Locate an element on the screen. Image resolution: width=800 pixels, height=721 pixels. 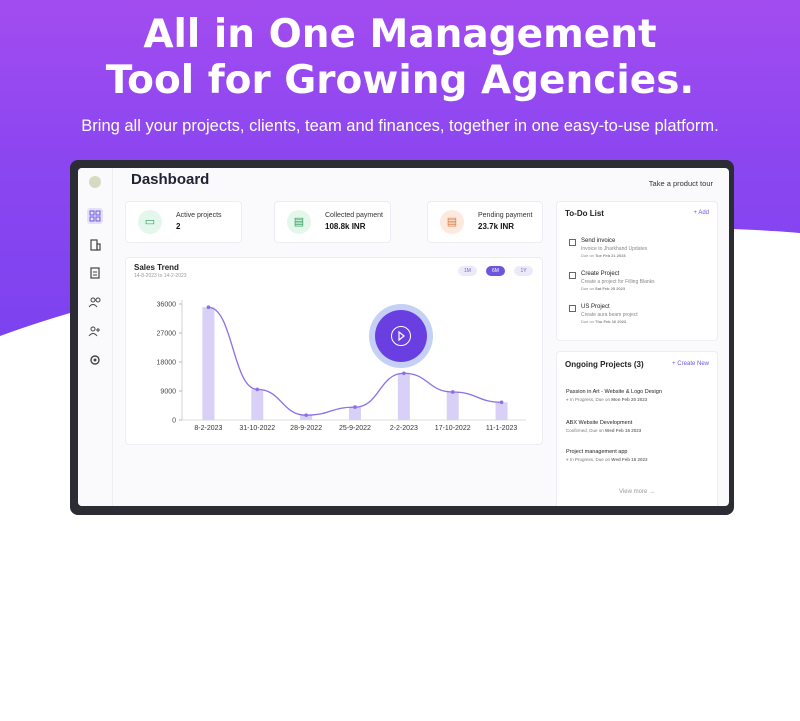
todo-item-desc: Create a project for Filling Blanks is located at coordinates (618, 282).